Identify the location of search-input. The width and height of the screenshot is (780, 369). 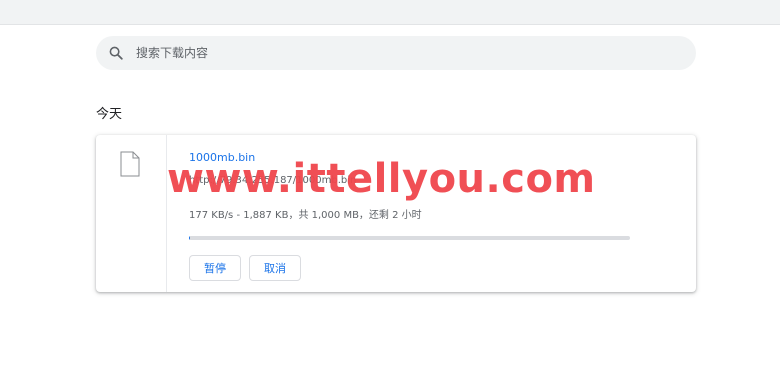
(406, 53).